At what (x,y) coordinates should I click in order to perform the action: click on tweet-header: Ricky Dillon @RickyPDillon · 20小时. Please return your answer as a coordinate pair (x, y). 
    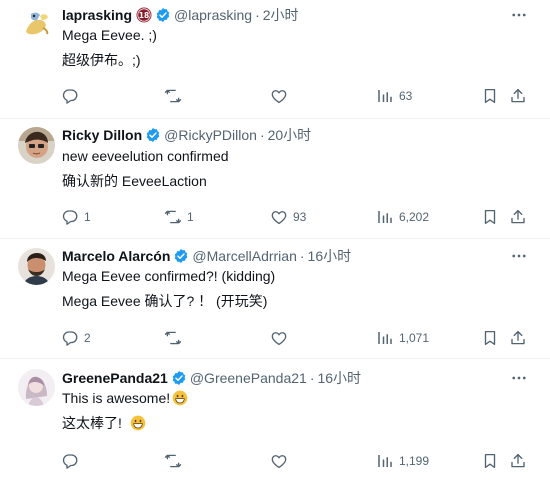
    Looking at the image, I should click on (186, 135).